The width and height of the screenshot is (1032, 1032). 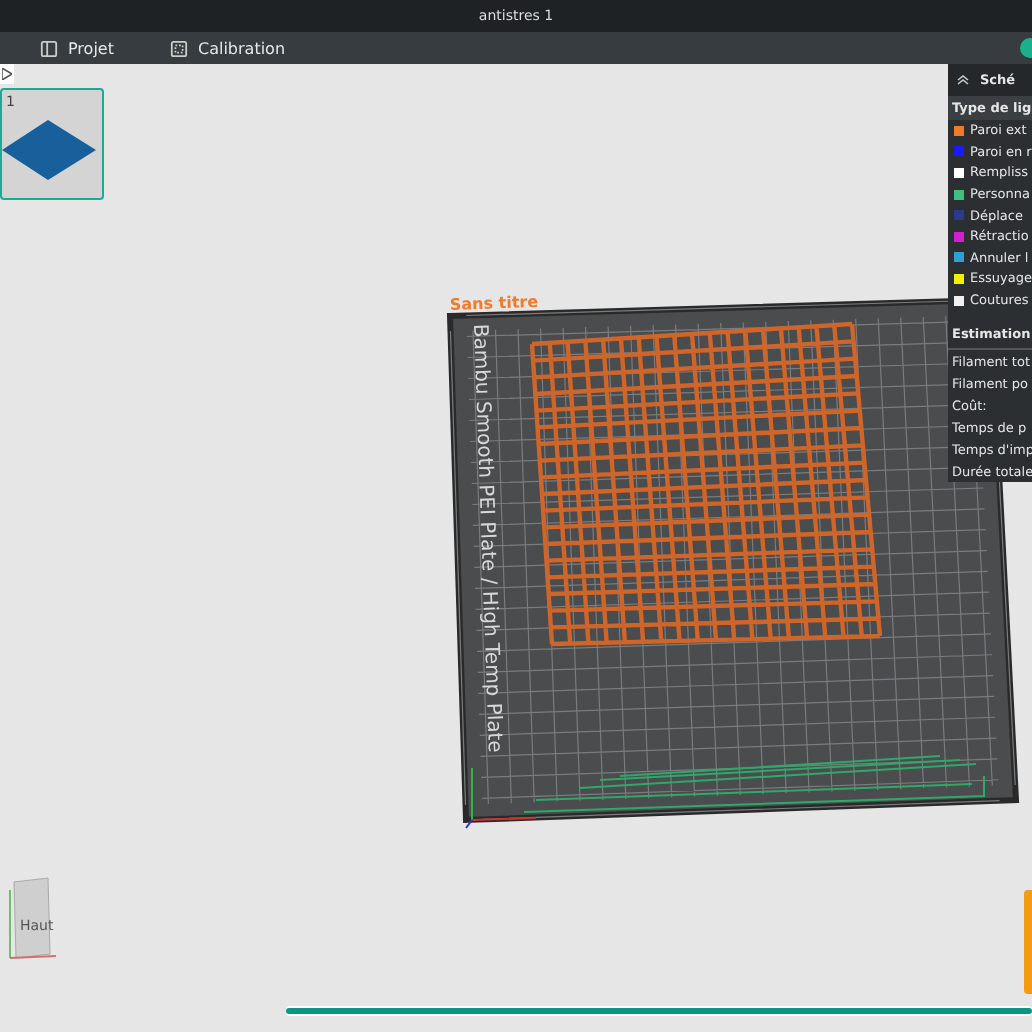 What do you see at coordinates (49, 48) in the screenshot?
I see `panel-icon` at bounding box center [49, 48].